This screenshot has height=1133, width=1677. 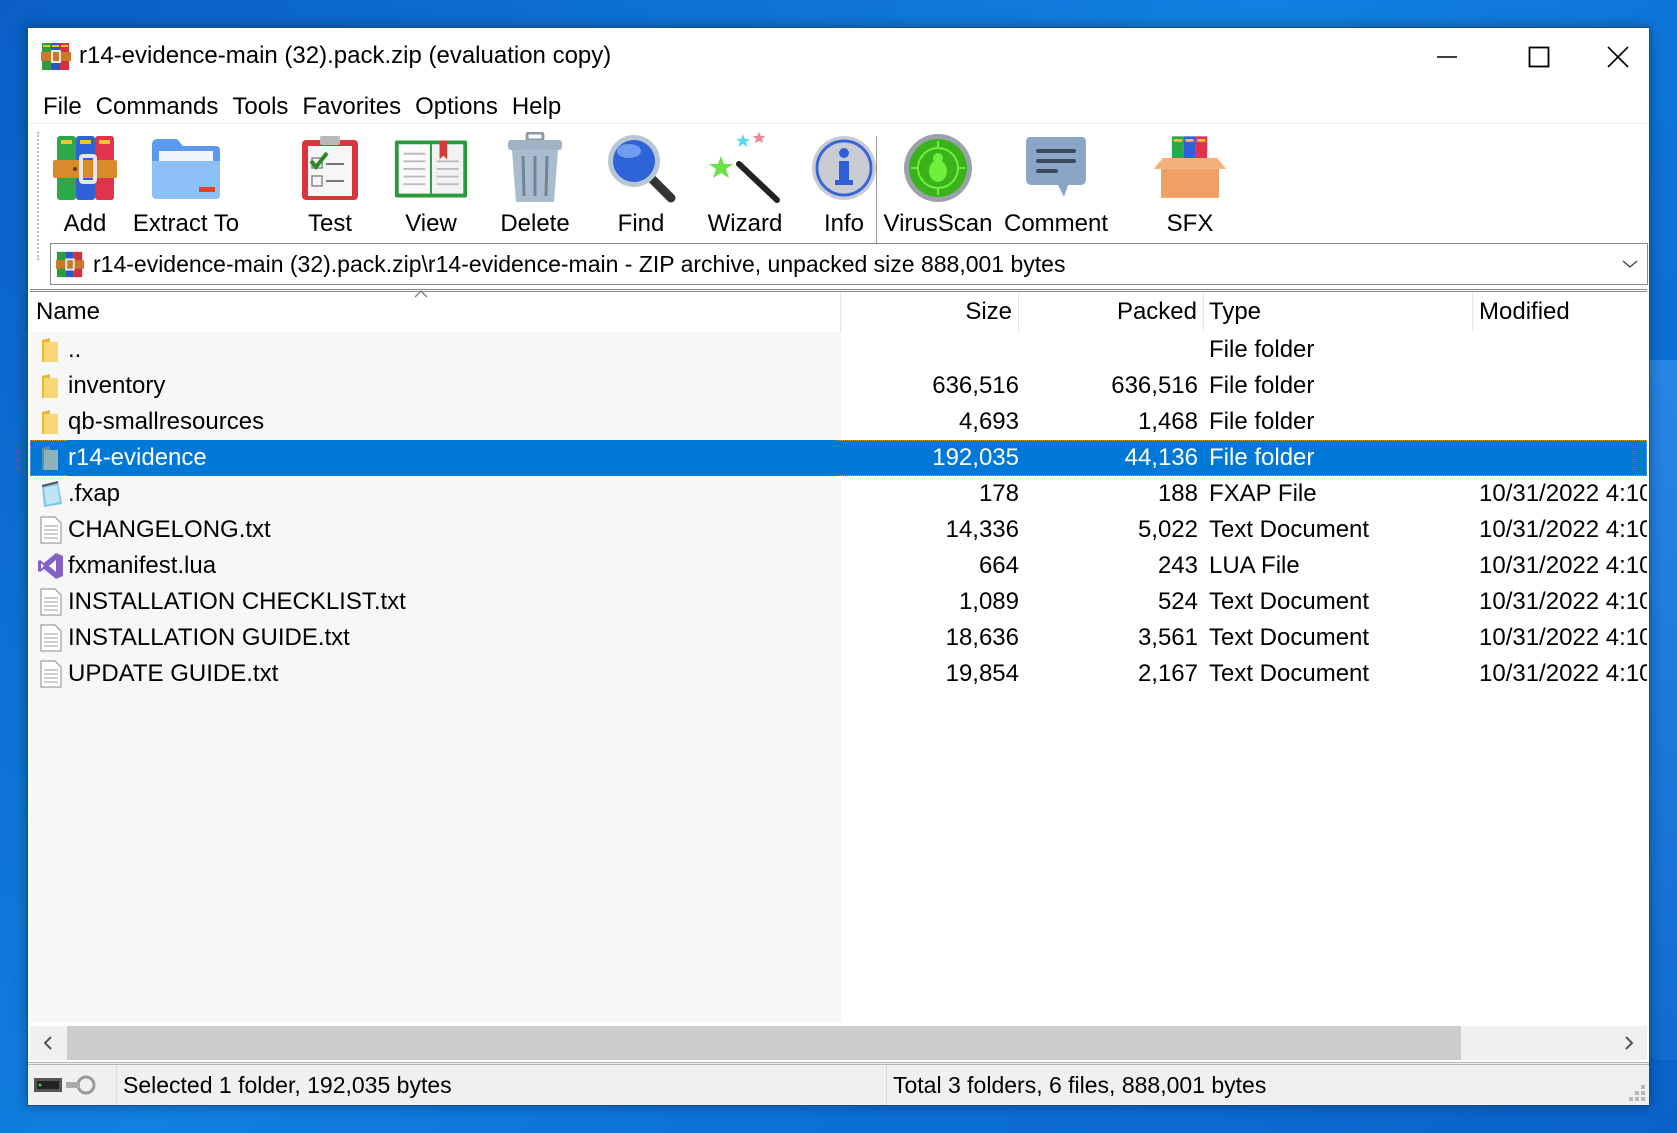 What do you see at coordinates (744, 167) in the screenshot?
I see `magic-wand-icon` at bounding box center [744, 167].